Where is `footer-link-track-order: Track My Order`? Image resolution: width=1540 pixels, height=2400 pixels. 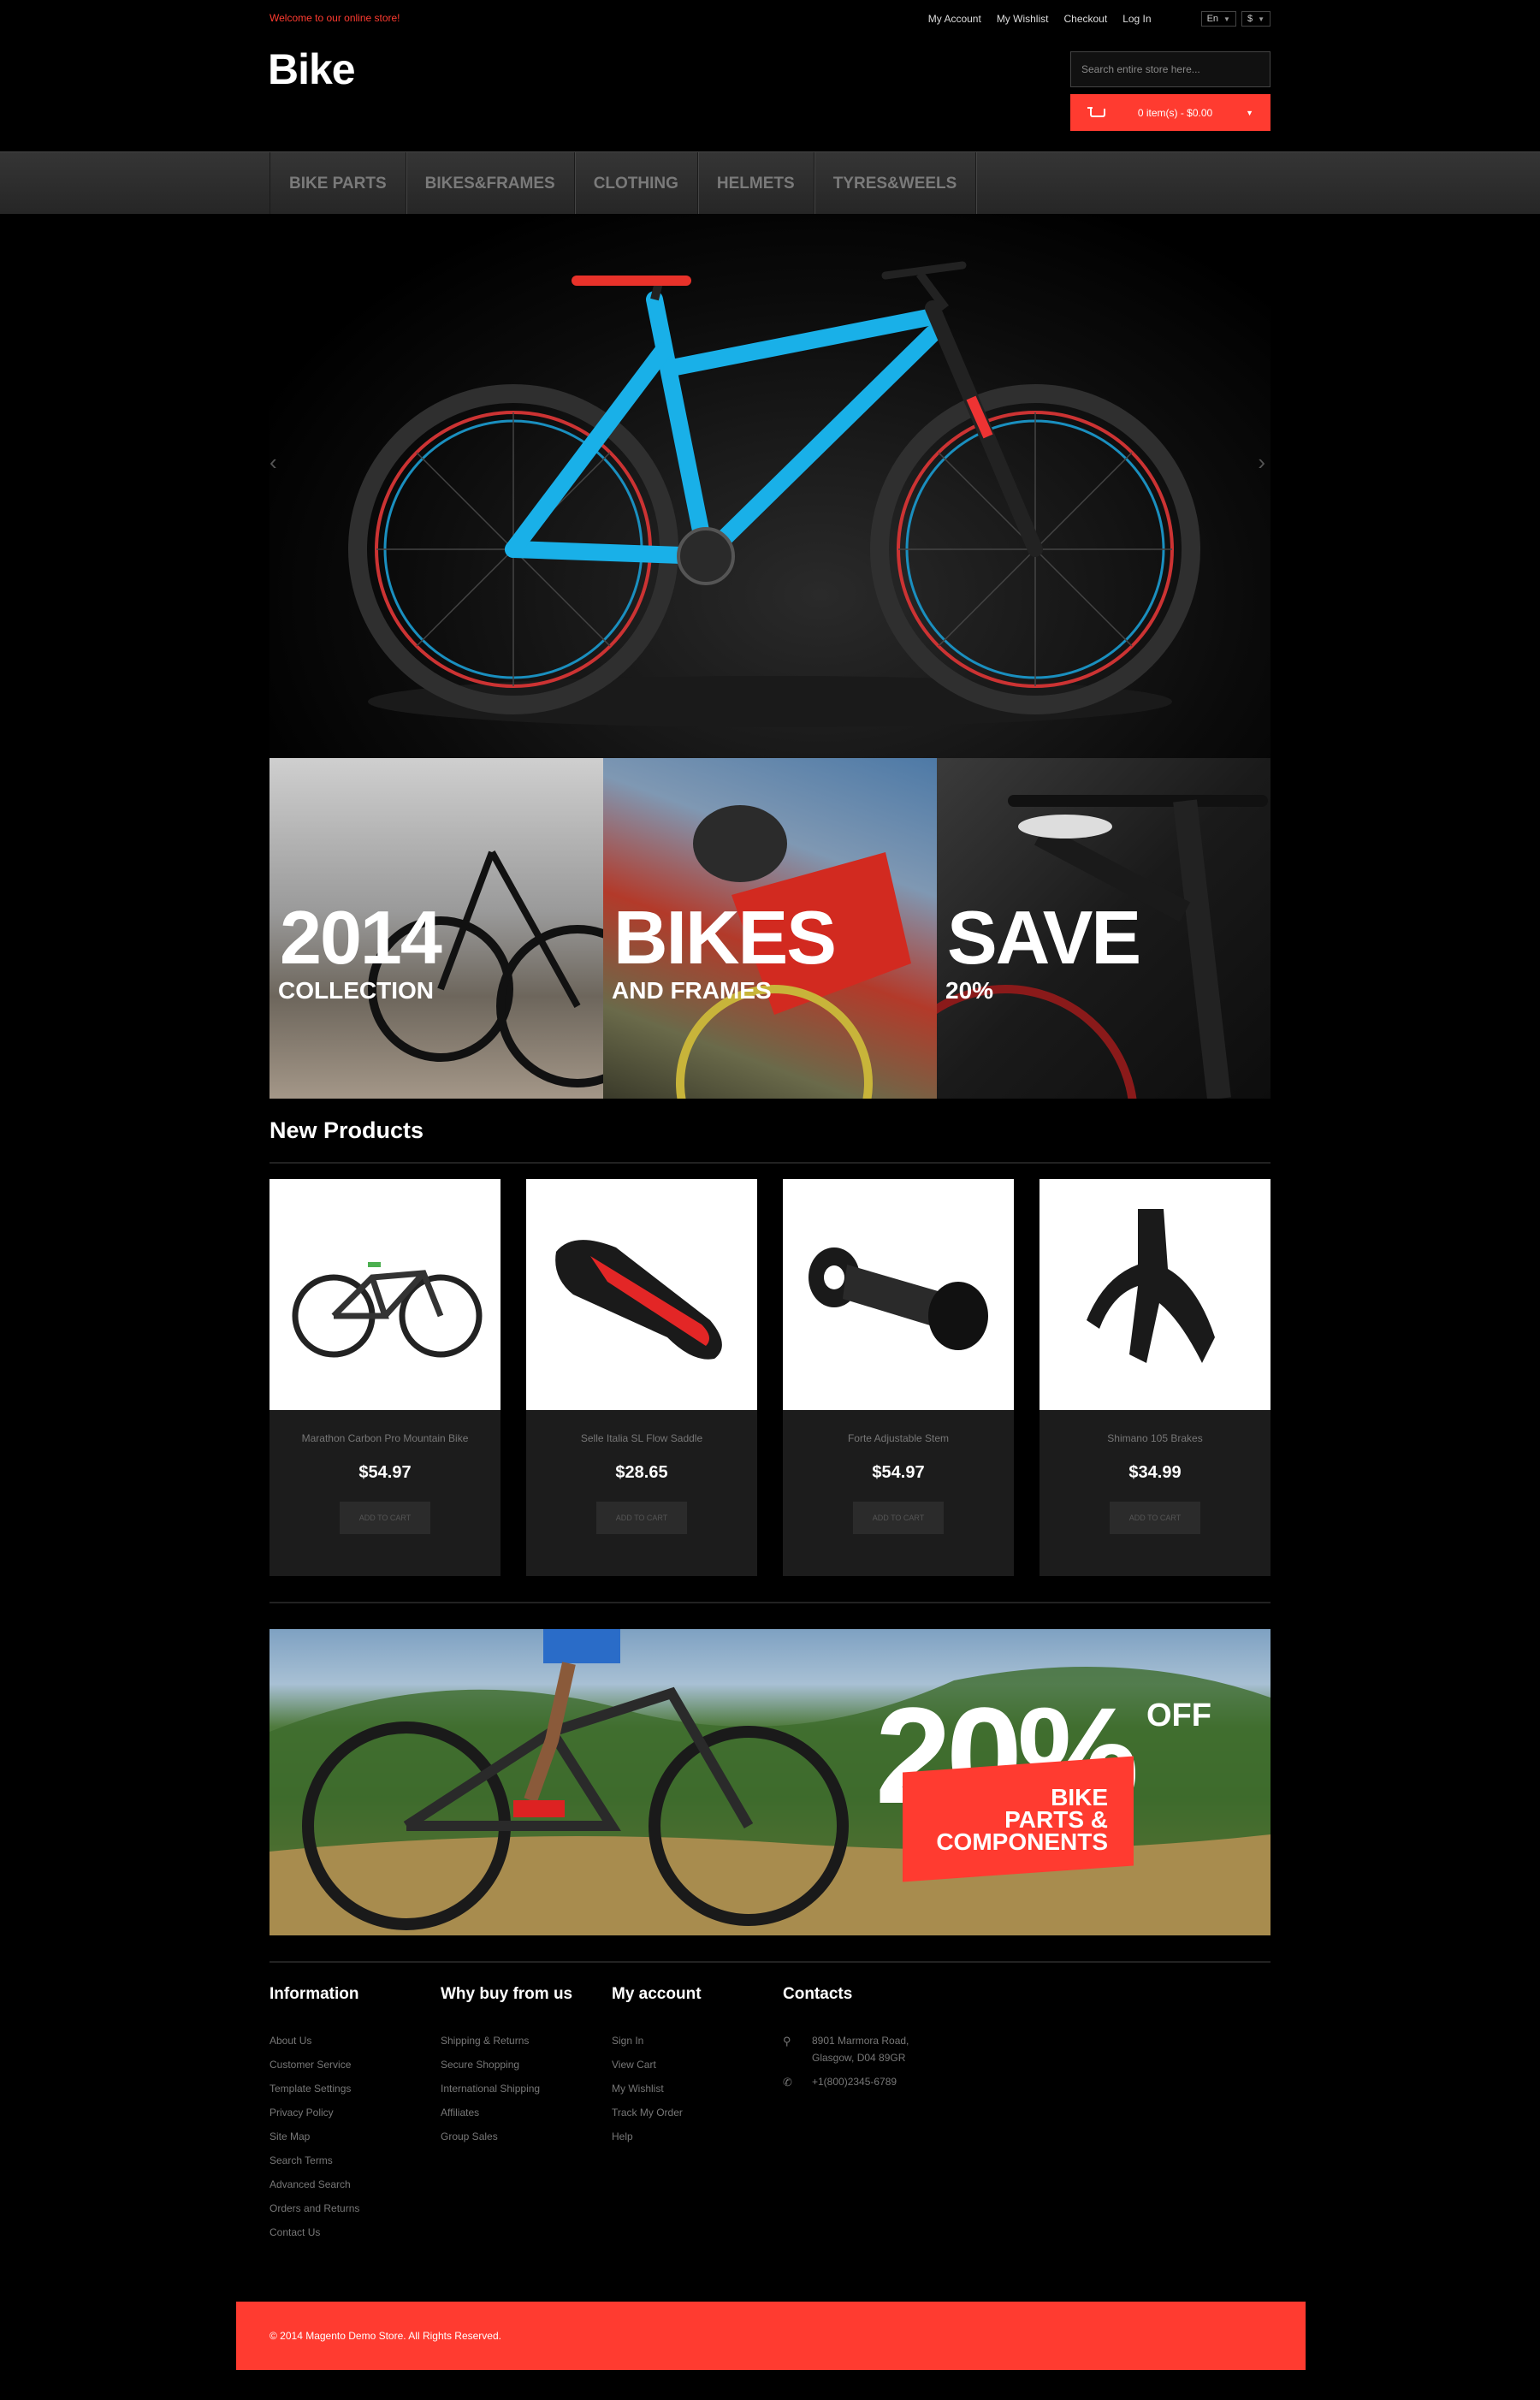 footer-link-track-order: Track My Order is located at coordinates (657, 2118).